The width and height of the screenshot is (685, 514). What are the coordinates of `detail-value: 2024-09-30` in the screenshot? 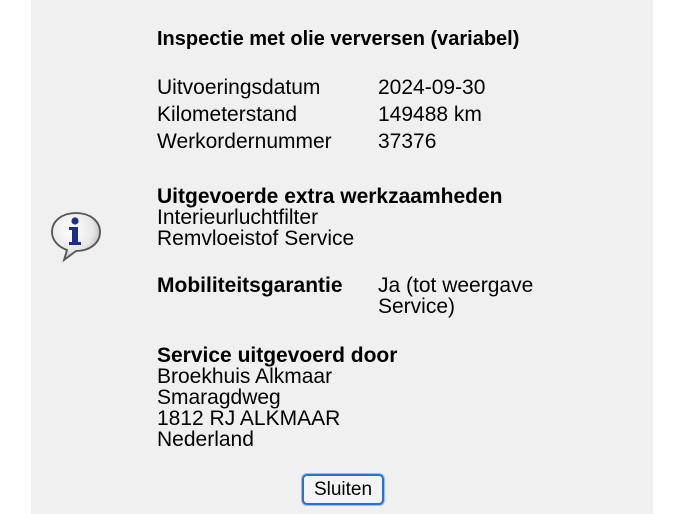 It's located at (432, 87).